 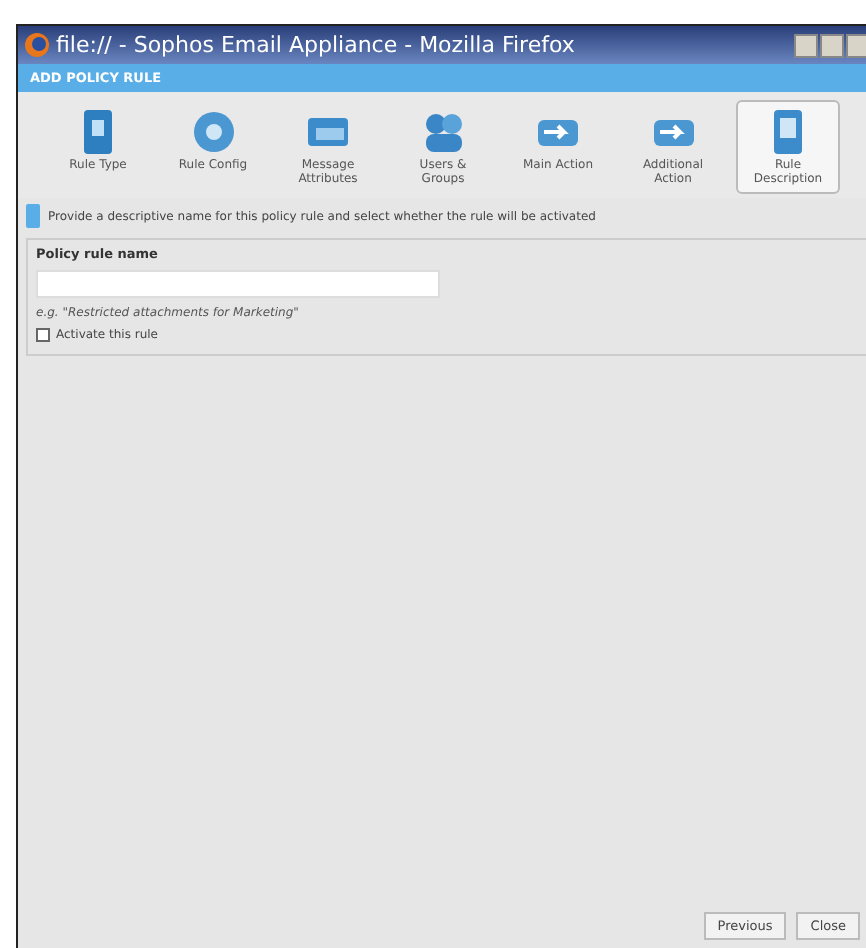 I want to click on info-icon, so click(x=33, y=216).